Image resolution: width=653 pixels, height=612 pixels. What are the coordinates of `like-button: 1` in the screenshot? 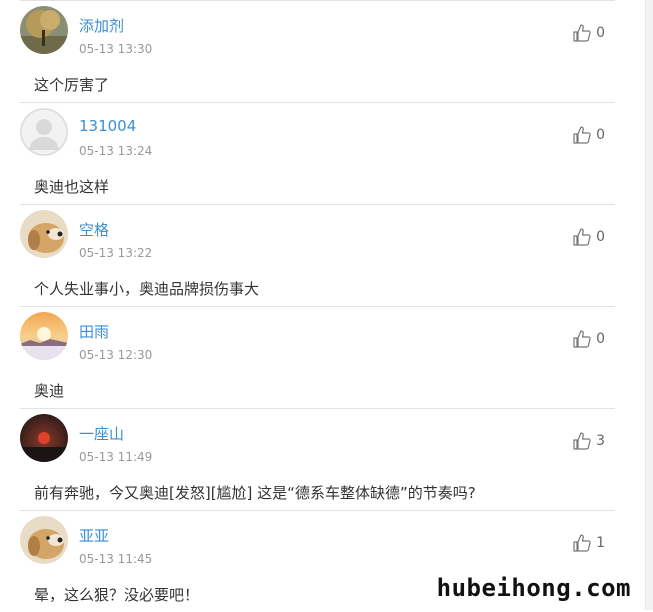 It's located at (588, 543).